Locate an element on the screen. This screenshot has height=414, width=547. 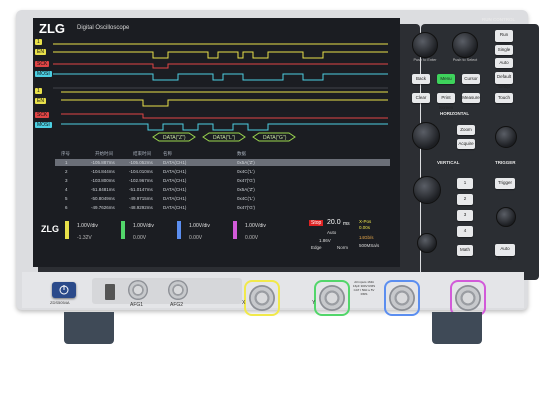
ch2-button: 2 is located at coordinates (465, 199).